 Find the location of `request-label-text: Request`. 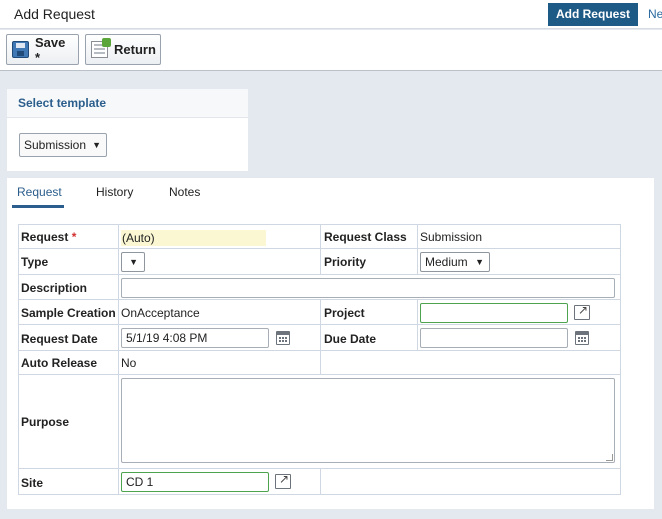

request-label-text: Request is located at coordinates (45, 237).